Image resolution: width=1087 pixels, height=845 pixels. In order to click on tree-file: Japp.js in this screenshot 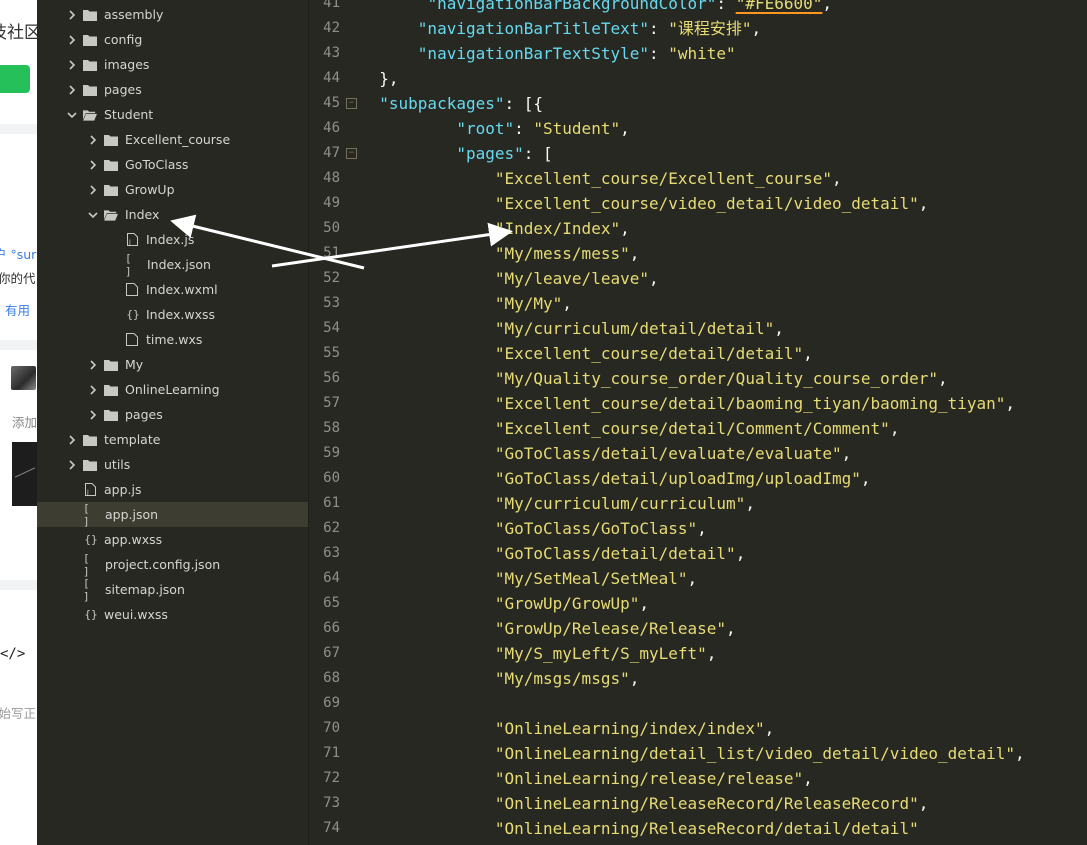, I will do `click(172, 489)`.